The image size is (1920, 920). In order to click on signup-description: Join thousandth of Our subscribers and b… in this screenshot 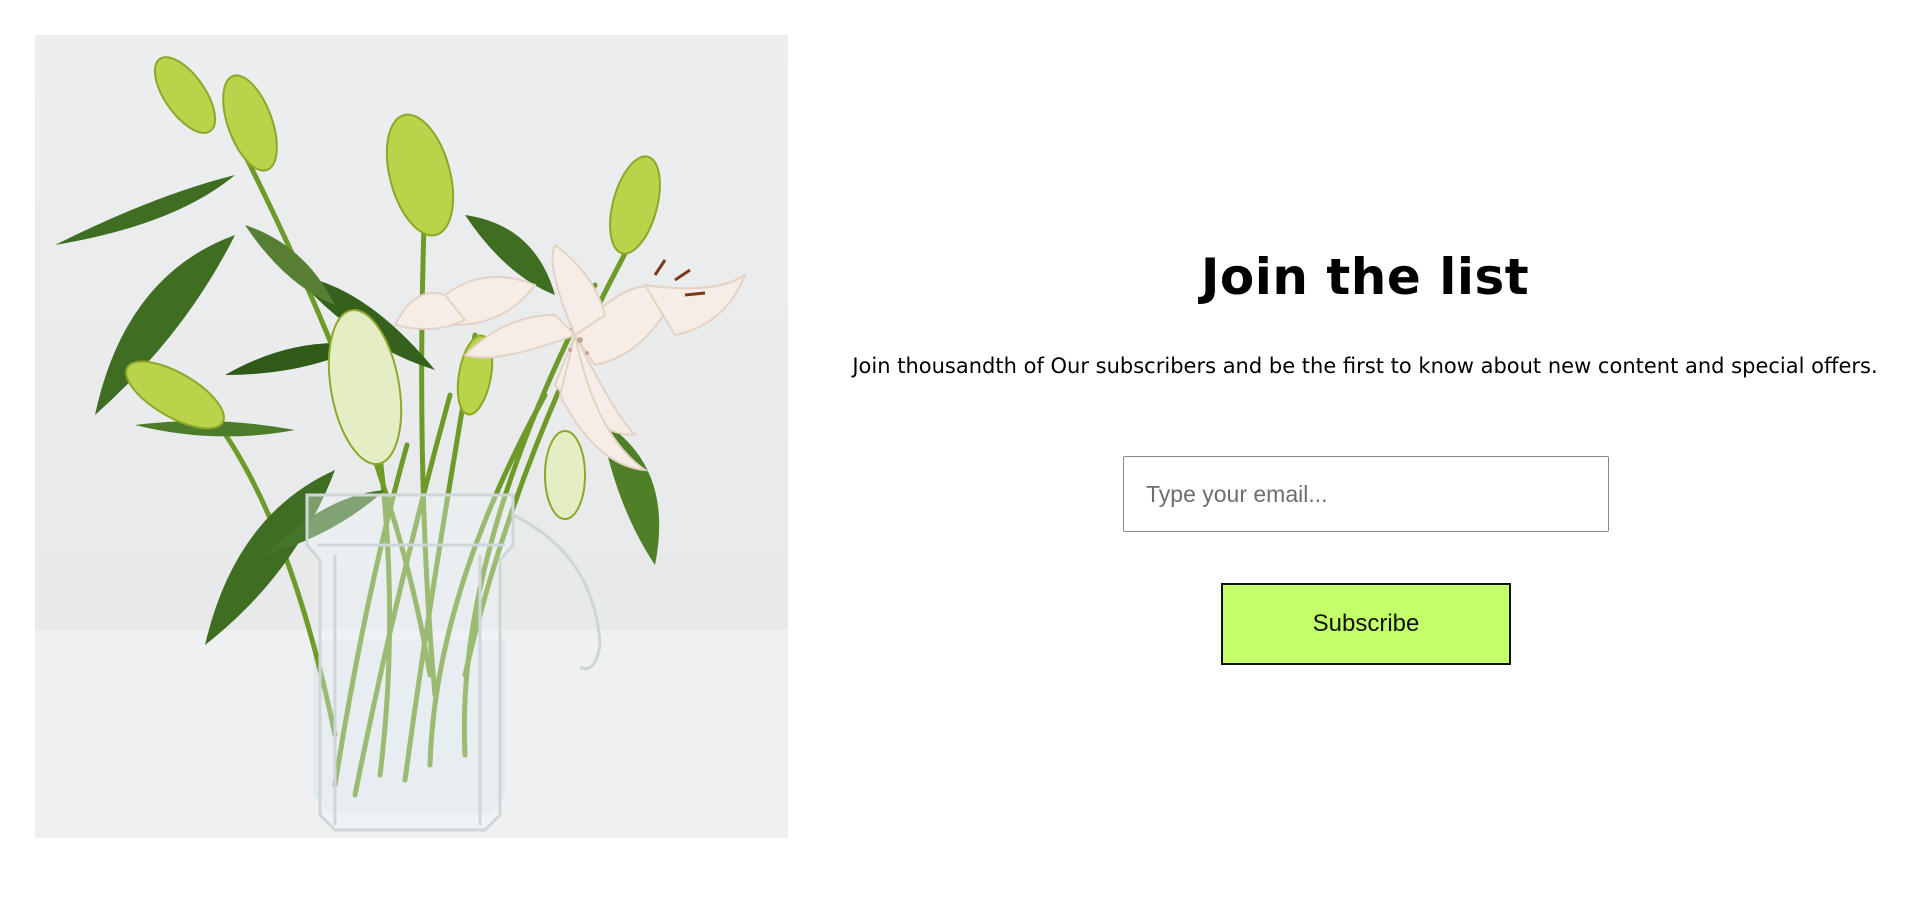, I will do `click(1365, 366)`.